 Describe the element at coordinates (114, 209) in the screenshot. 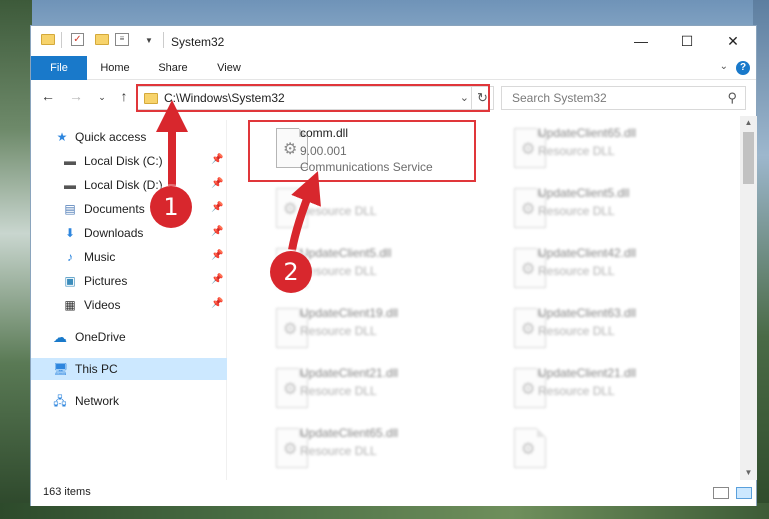

I see `sidebar-item-label: Documents` at that location.